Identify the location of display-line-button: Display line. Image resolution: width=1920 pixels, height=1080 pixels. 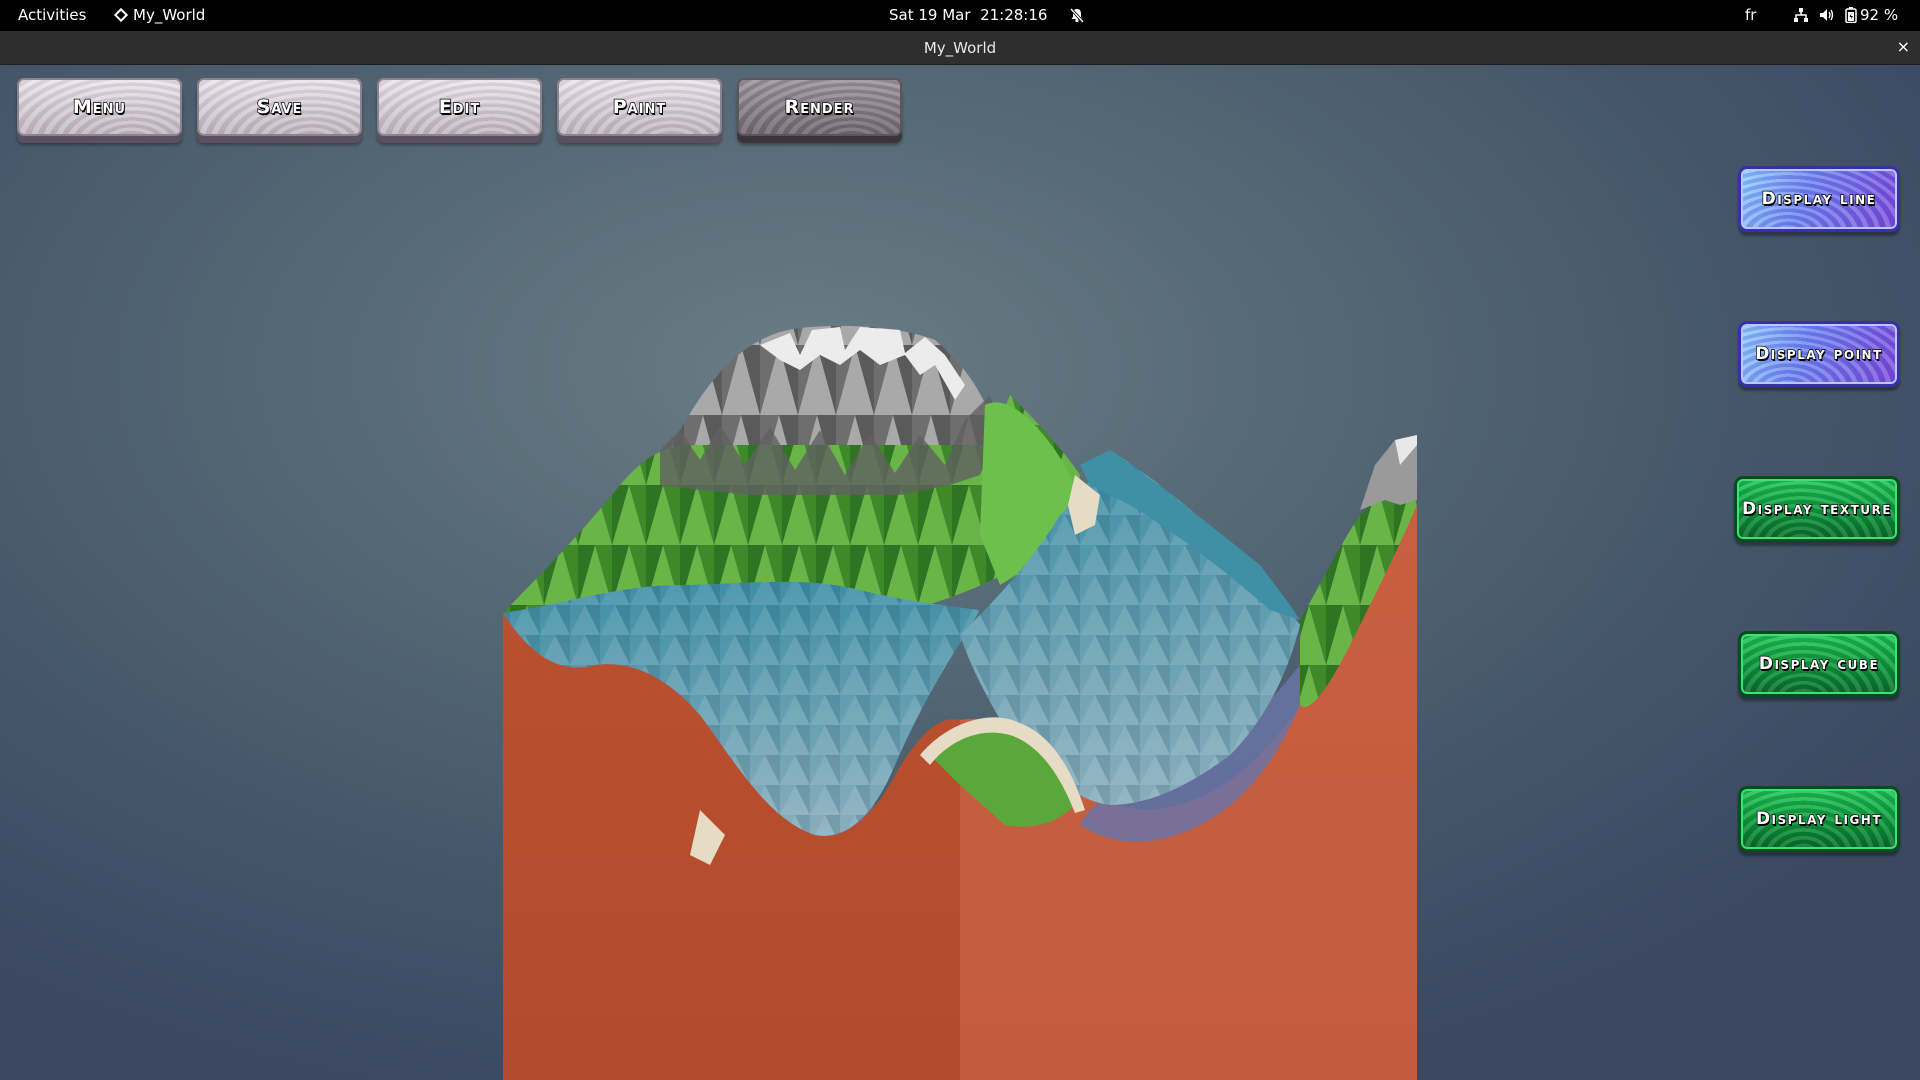
(1819, 199).